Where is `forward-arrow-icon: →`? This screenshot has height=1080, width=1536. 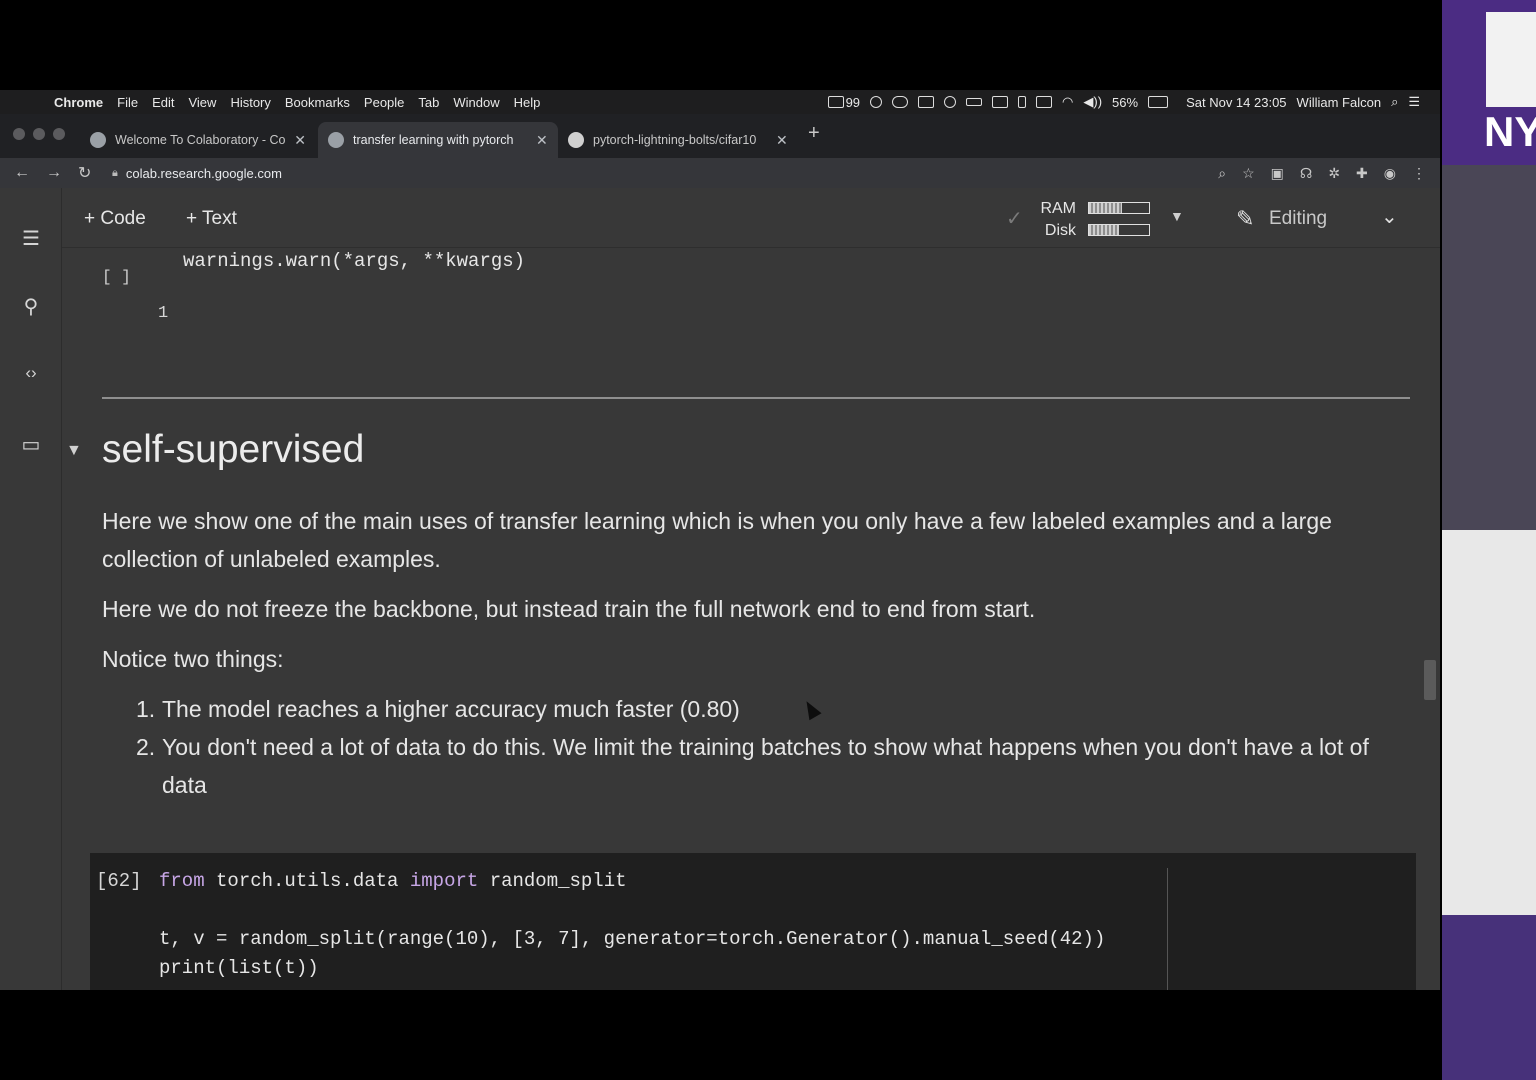
forward-arrow-icon: → is located at coordinates (55, 173).